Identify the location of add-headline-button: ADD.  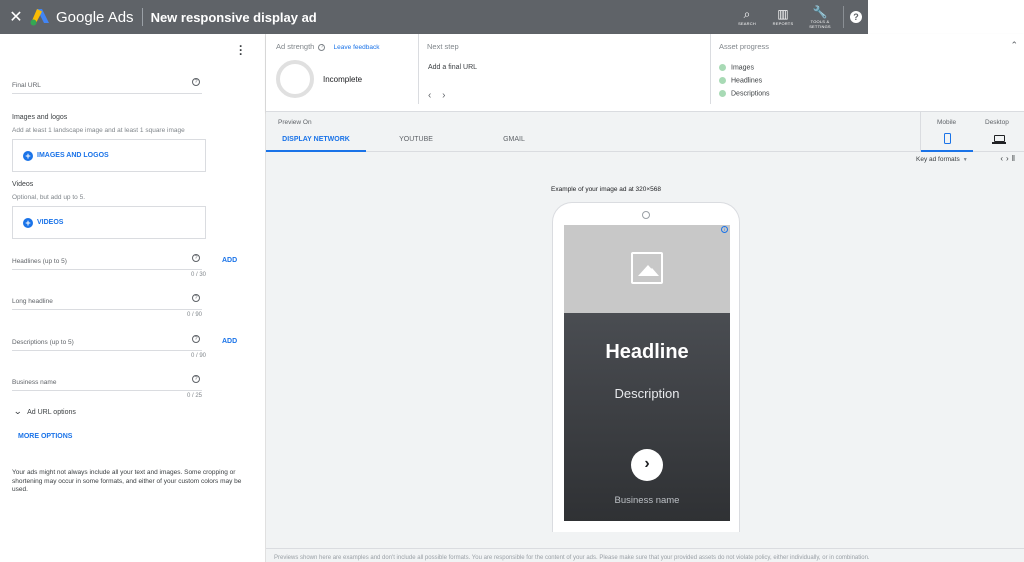
(229, 260).